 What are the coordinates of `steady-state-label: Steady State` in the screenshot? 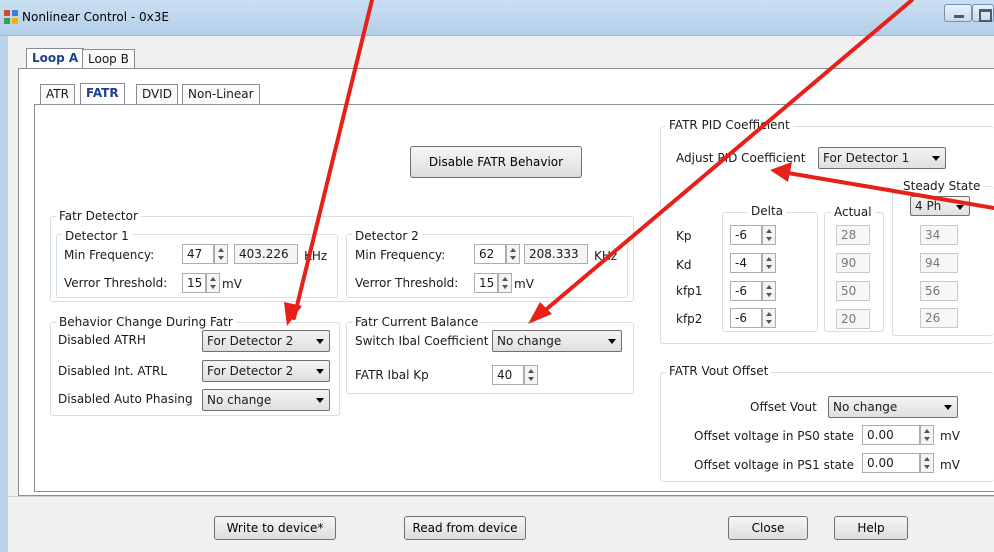 It's located at (942, 186).